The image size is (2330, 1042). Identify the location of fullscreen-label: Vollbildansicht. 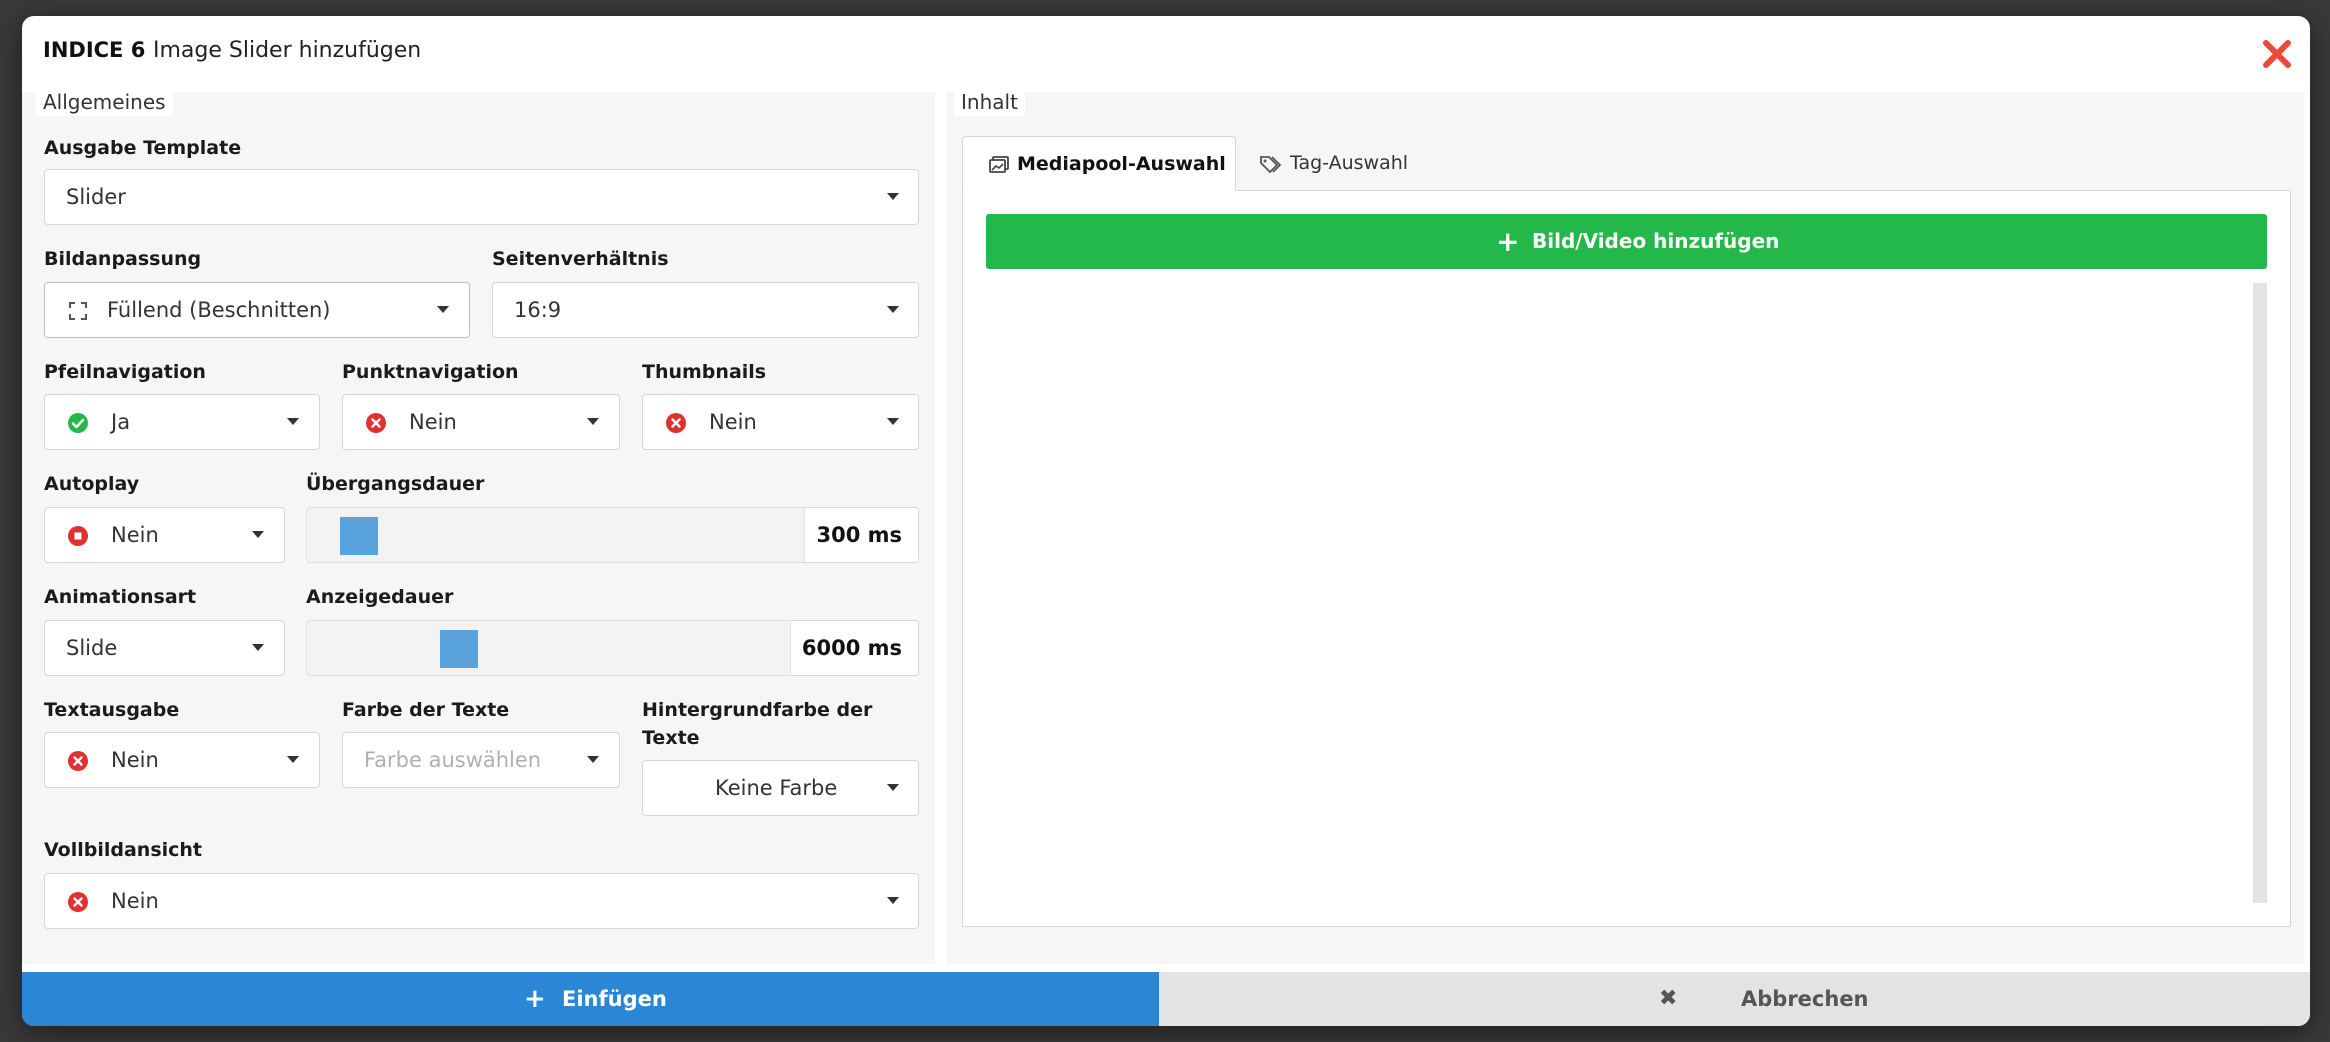
(123, 850).